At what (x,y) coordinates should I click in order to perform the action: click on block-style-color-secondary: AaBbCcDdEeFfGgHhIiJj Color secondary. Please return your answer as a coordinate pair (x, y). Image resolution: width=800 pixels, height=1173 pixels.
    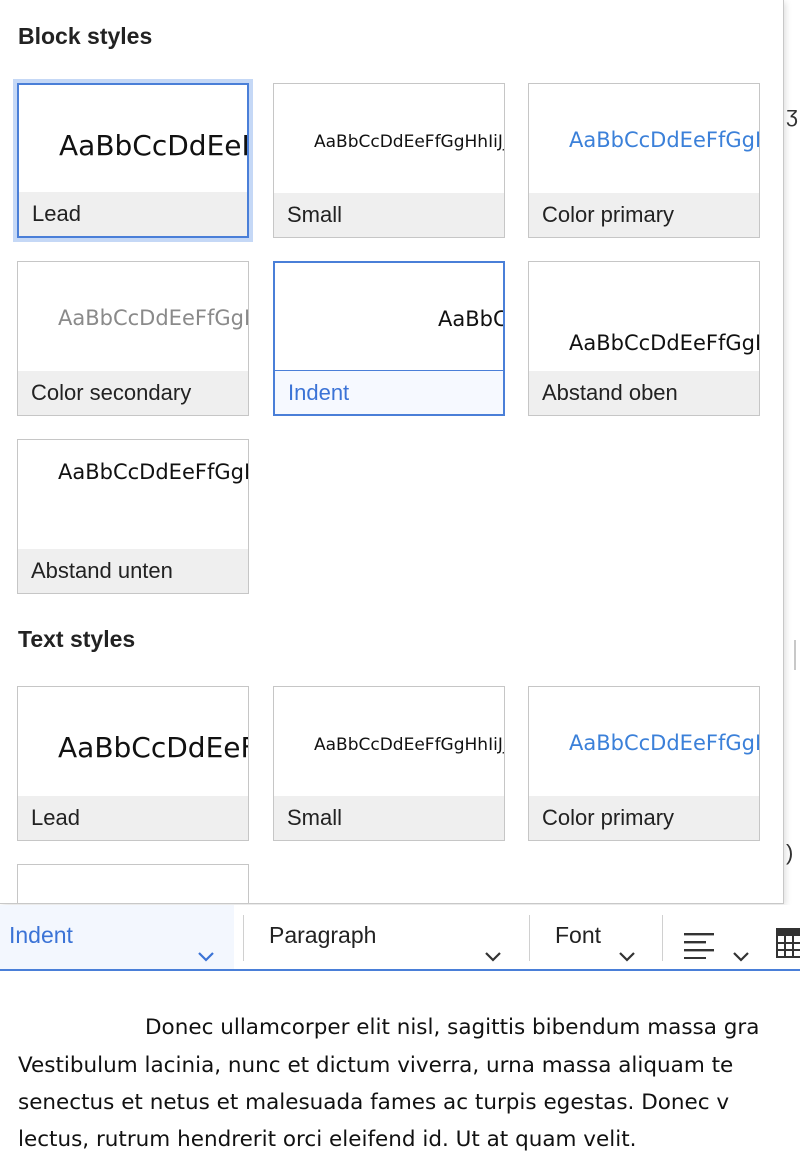
    Looking at the image, I should click on (133, 338).